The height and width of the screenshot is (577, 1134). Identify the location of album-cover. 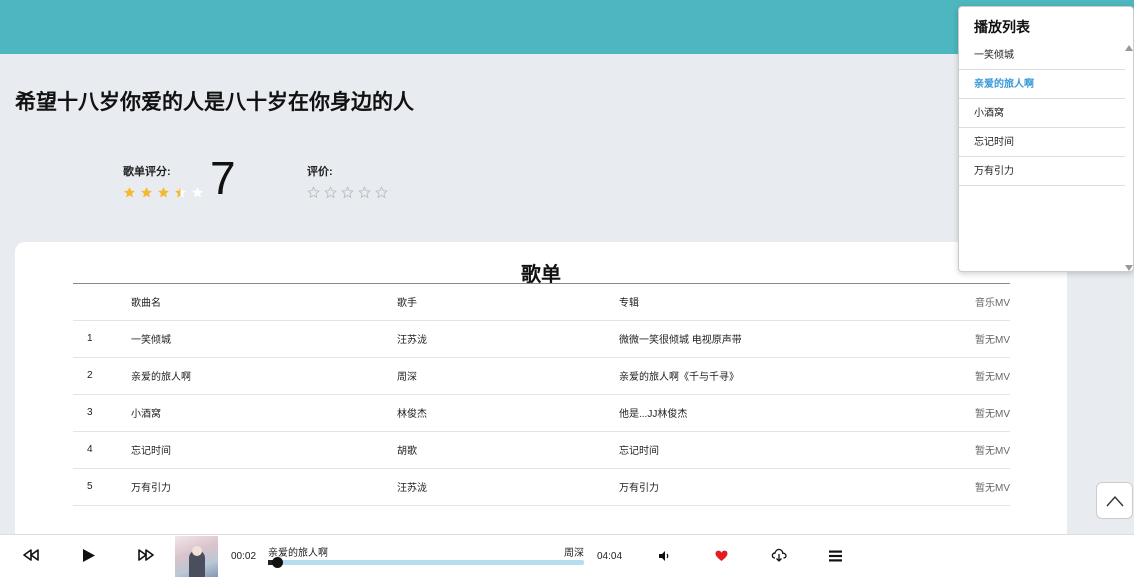
(196, 556).